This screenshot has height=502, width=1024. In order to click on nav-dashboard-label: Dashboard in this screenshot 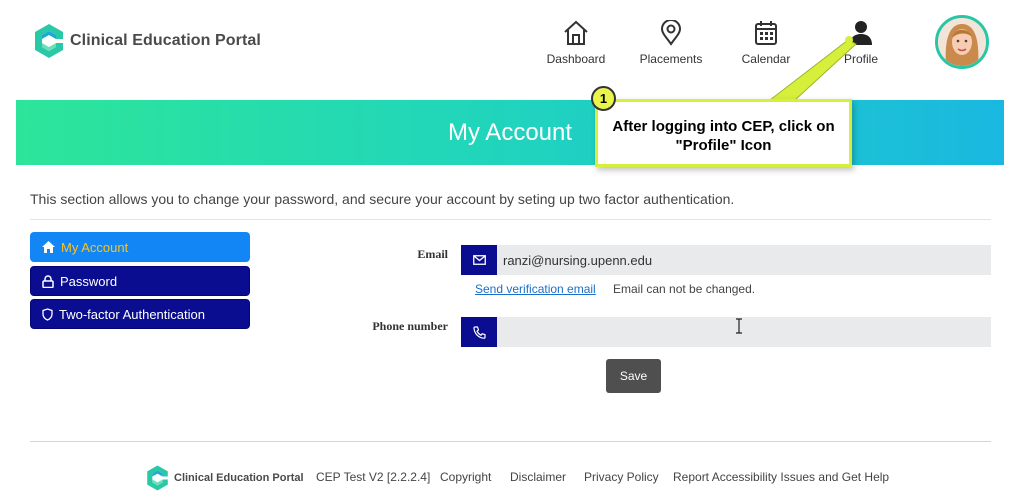, I will do `click(576, 59)`.